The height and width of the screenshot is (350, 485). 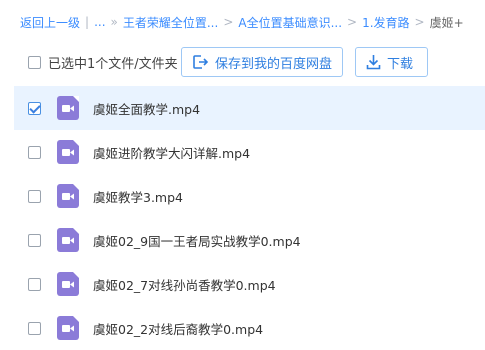 I want to click on file-row: 虞姬02_9国一王者局实战教学0.mp4, so click(x=249, y=240).